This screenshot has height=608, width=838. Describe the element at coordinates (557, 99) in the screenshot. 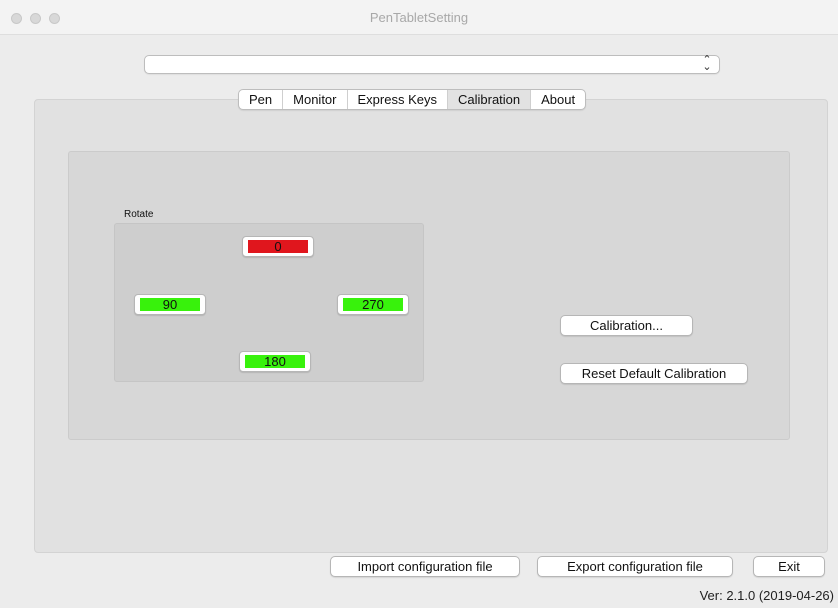

I see `tab-about: About` at that location.